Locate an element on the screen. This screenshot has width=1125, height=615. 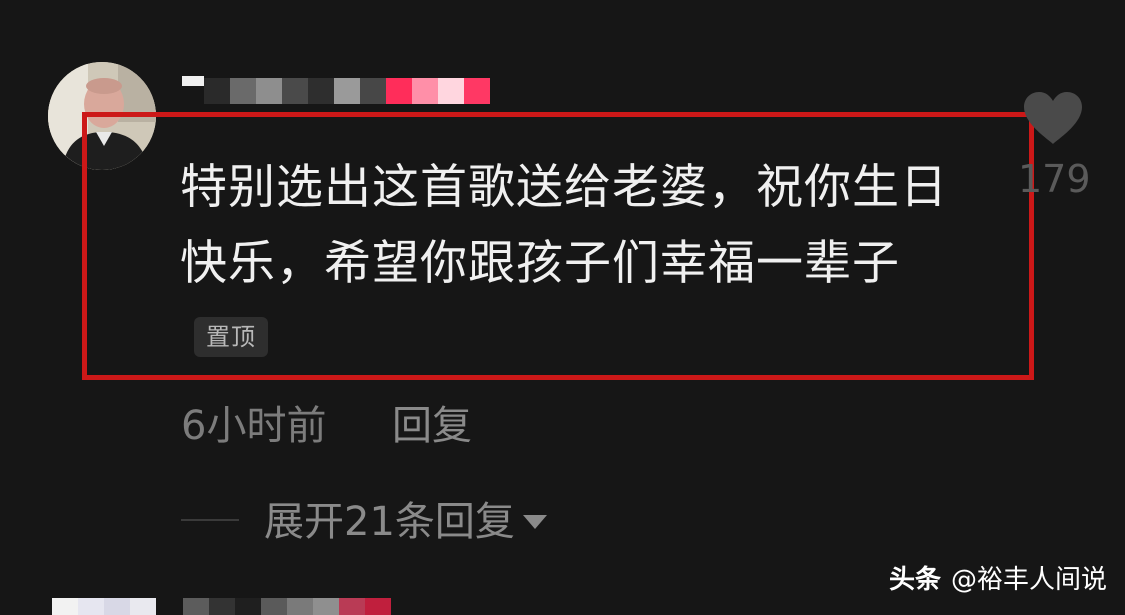
like-count: 179 is located at coordinates (1054, 179).